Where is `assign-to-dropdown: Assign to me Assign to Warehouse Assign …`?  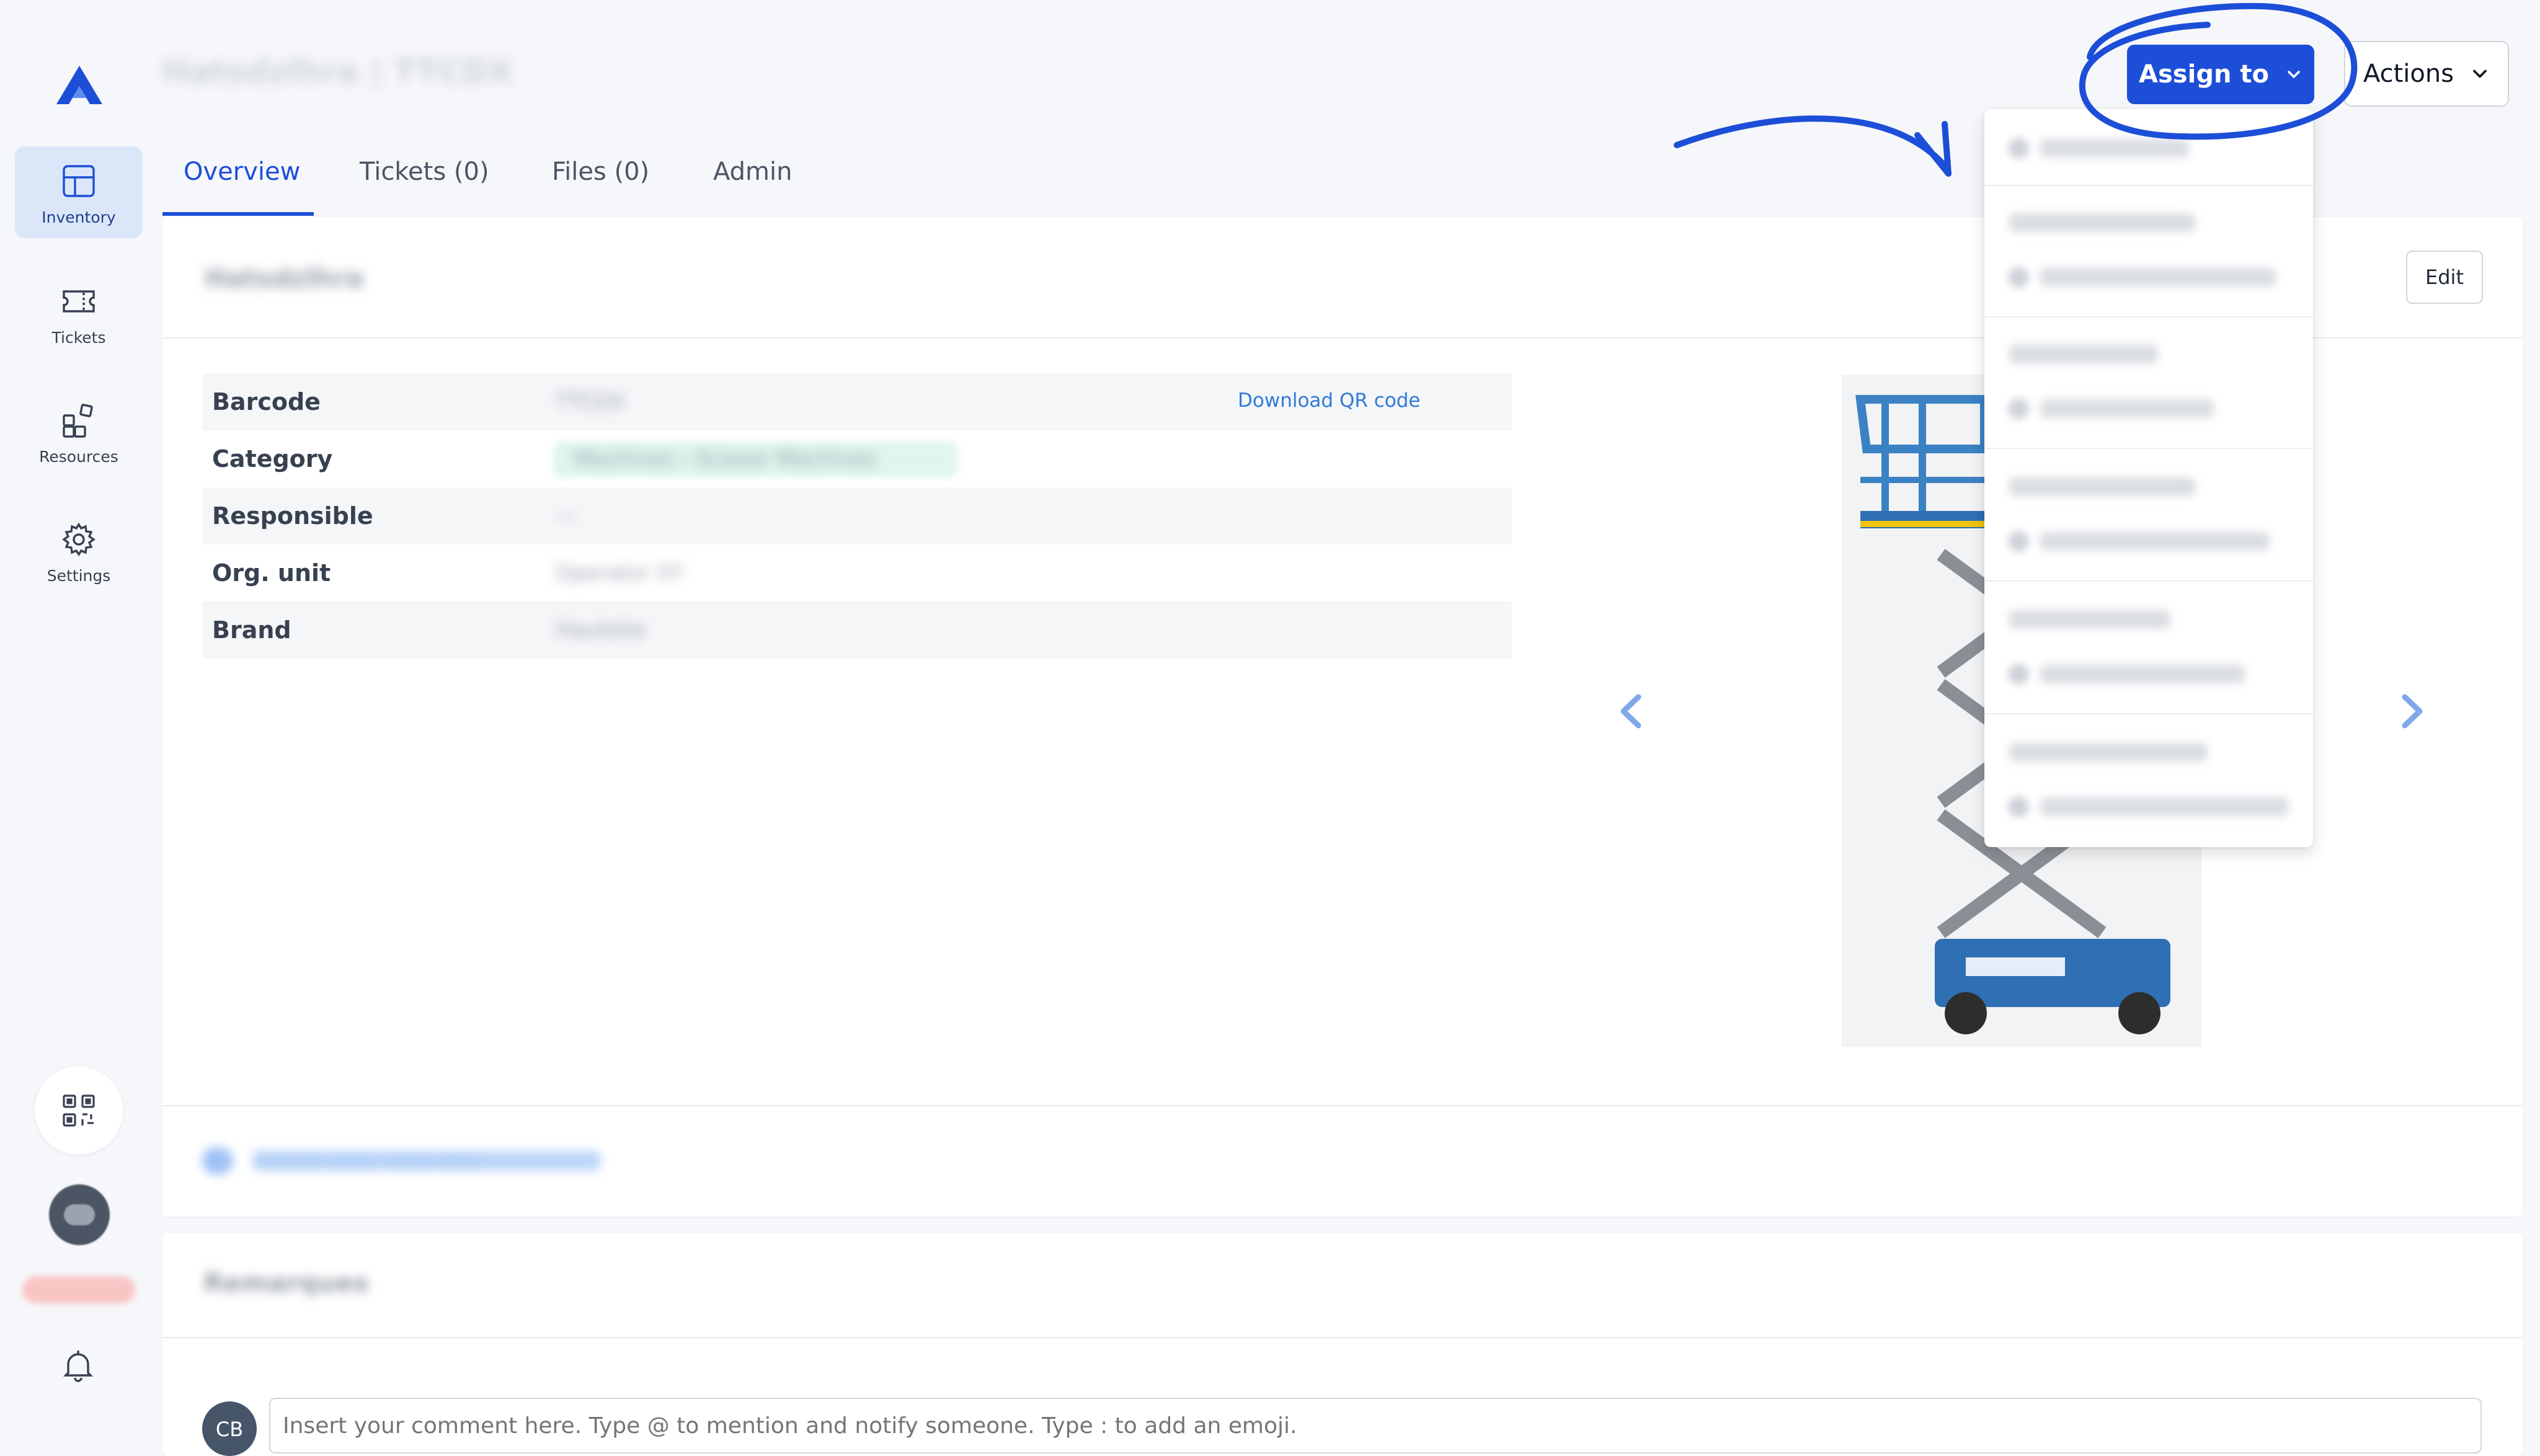 assign-to-dropdown: Assign to me Assign to Warehouse Assign … is located at coordinates (2148, 478).